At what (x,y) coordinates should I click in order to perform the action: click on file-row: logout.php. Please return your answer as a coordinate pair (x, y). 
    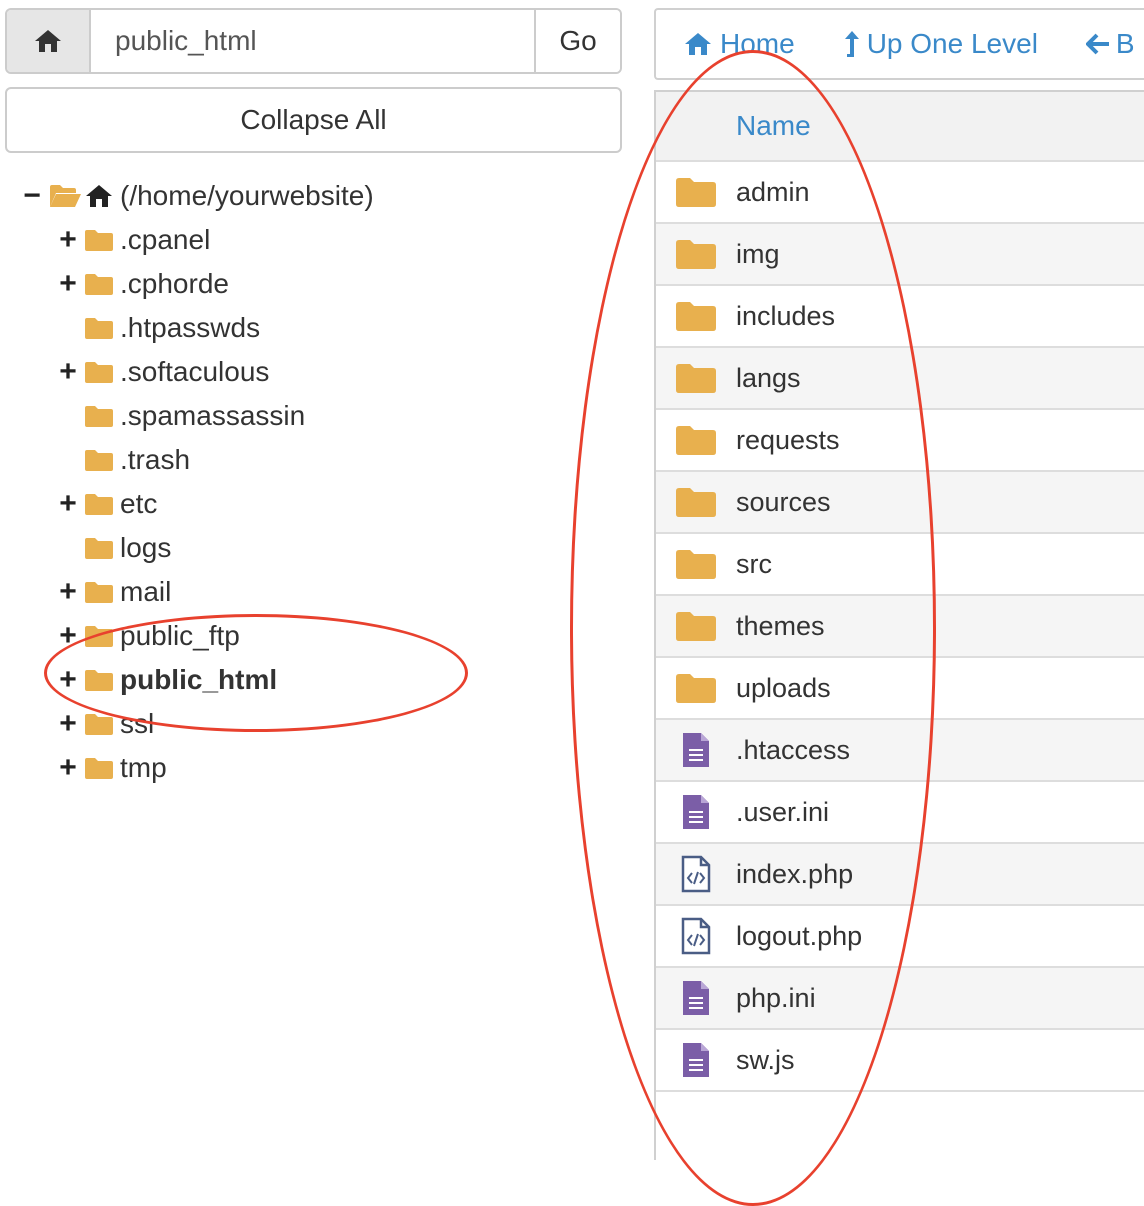
    Looking at the image, I should click on (900, 937).